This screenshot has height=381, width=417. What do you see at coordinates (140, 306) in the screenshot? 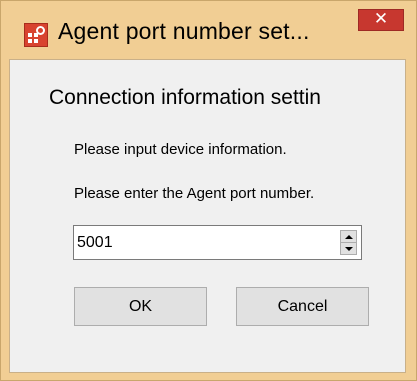
I see `ok-button: OK` at bounding box center [140, 306].